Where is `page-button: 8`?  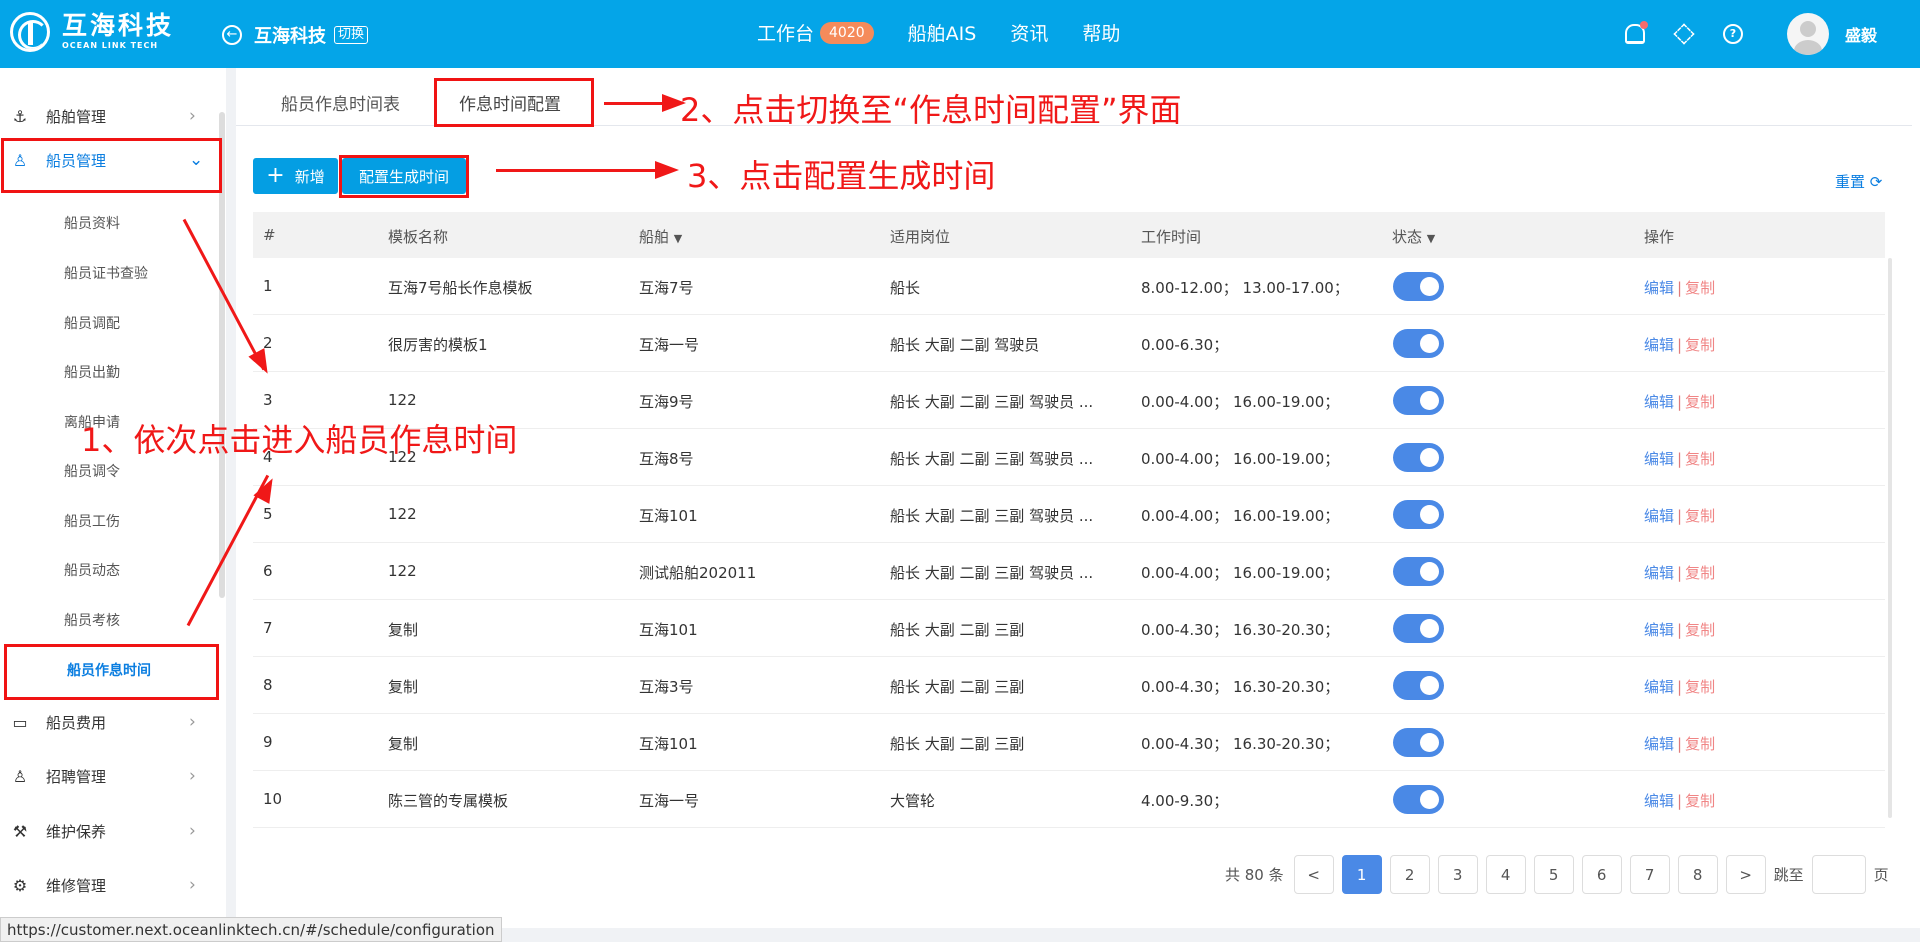 page-button: 8 is located at coordinates (1697, 874).